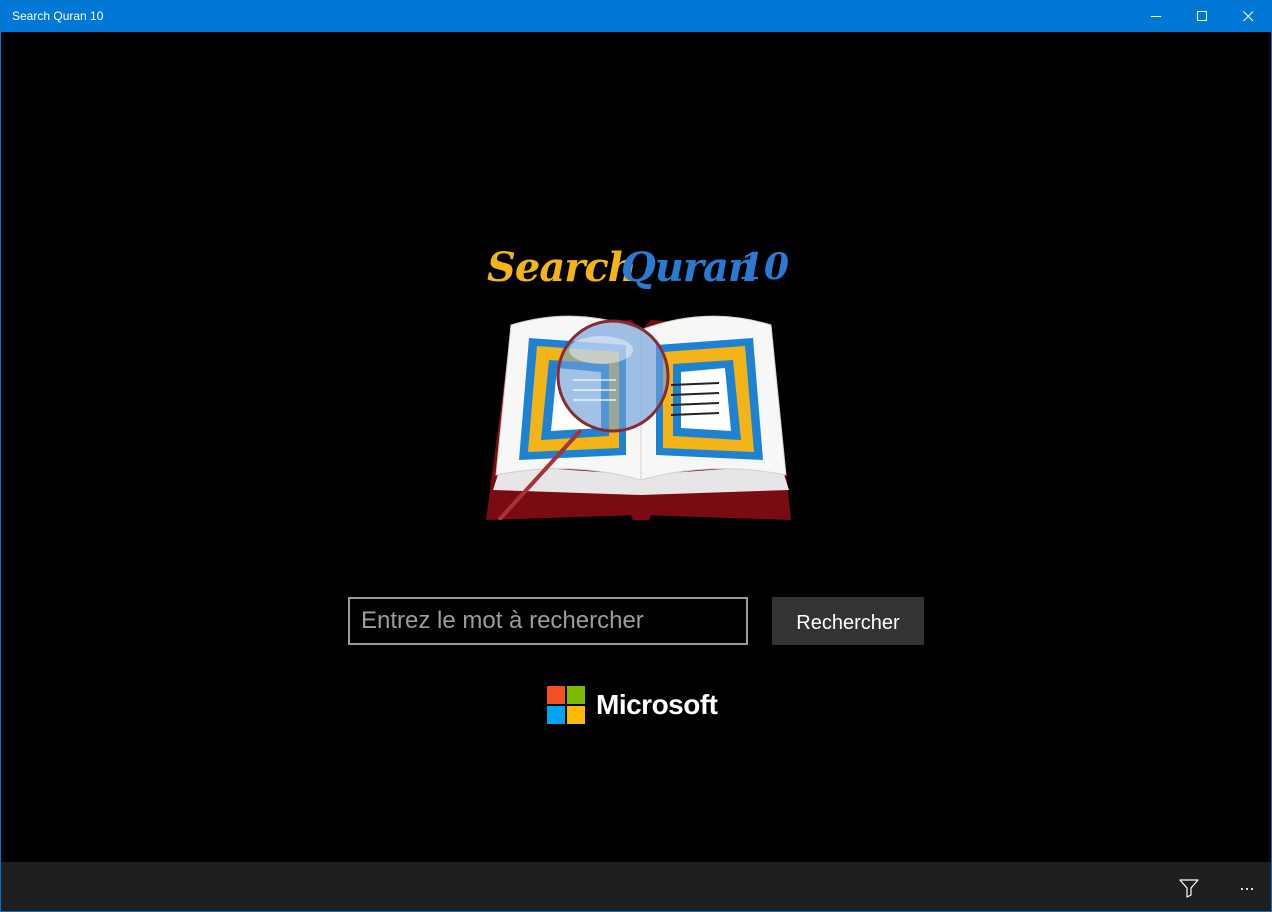 The width and height of the screenshot is (1272, 912). I want to click on close-button, so click(1248, 16).